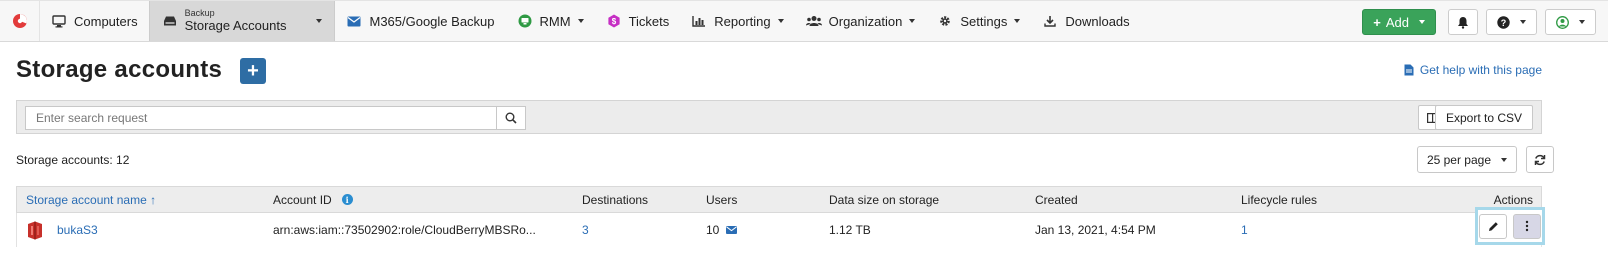  Describe the element at coordinates (261, 118) in the screenshot. I see `search-input` at that location.